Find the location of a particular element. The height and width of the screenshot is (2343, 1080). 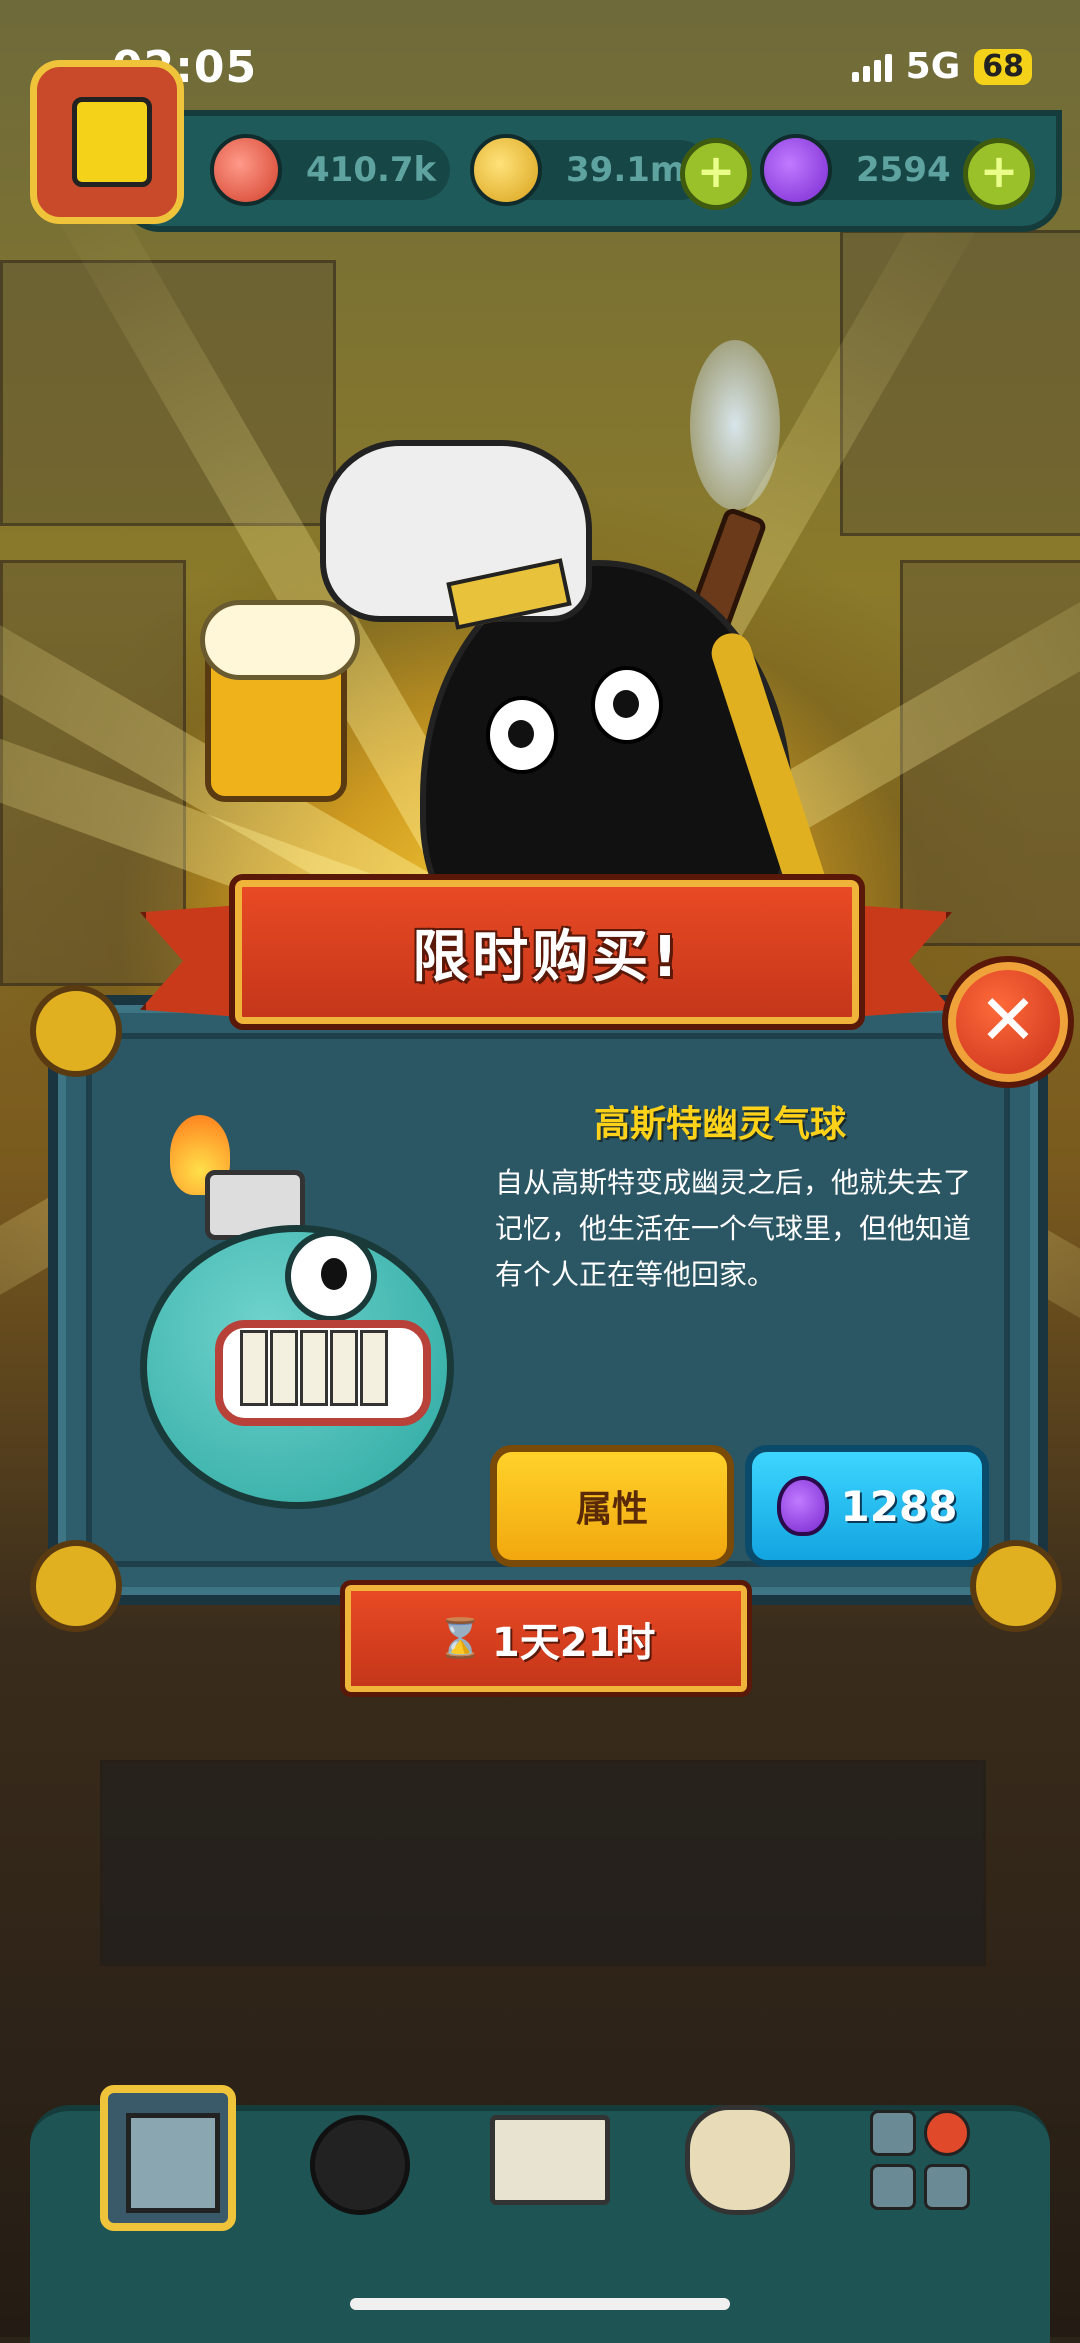

building-icon is located at coordinates (173, 2163).